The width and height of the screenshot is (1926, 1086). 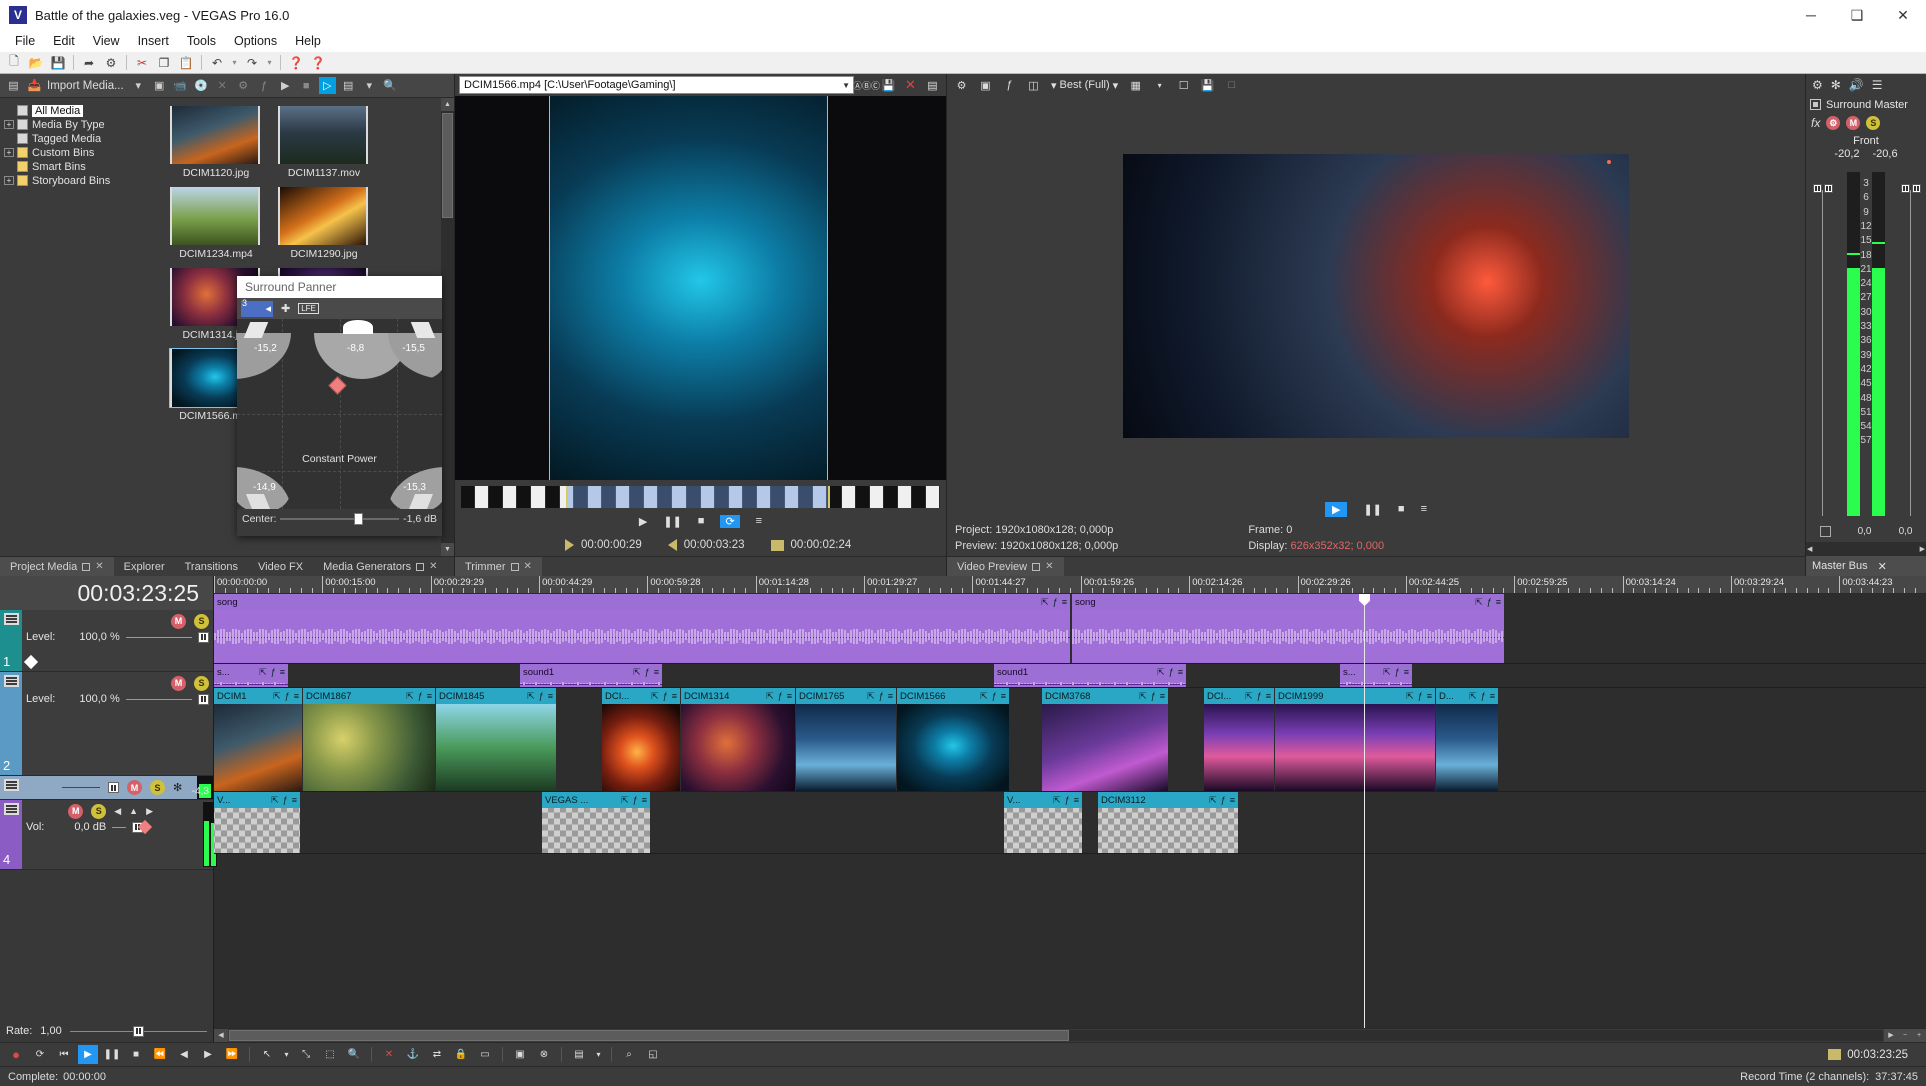 I want to click on track-header-3: M S ✻, so click(x=106, y=788).